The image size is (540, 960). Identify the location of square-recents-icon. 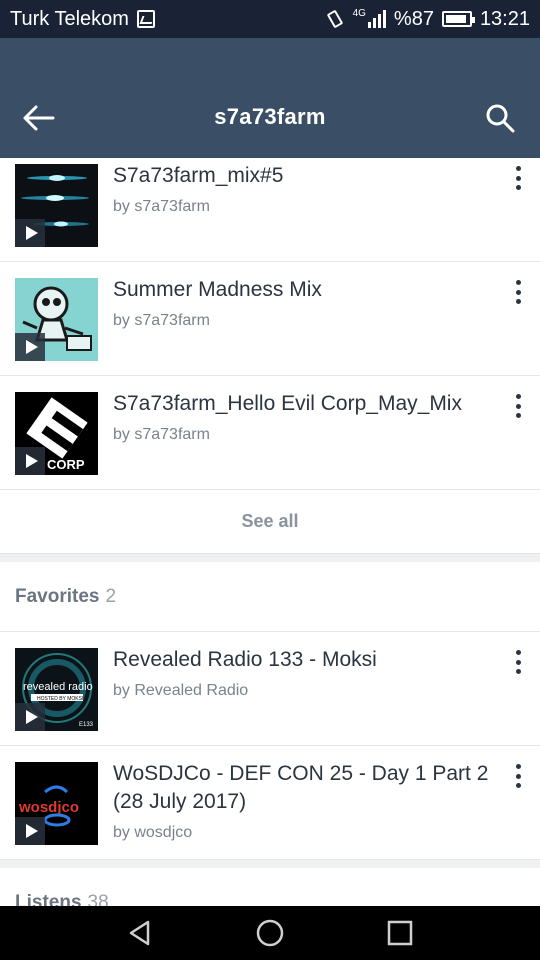
(400, 933).